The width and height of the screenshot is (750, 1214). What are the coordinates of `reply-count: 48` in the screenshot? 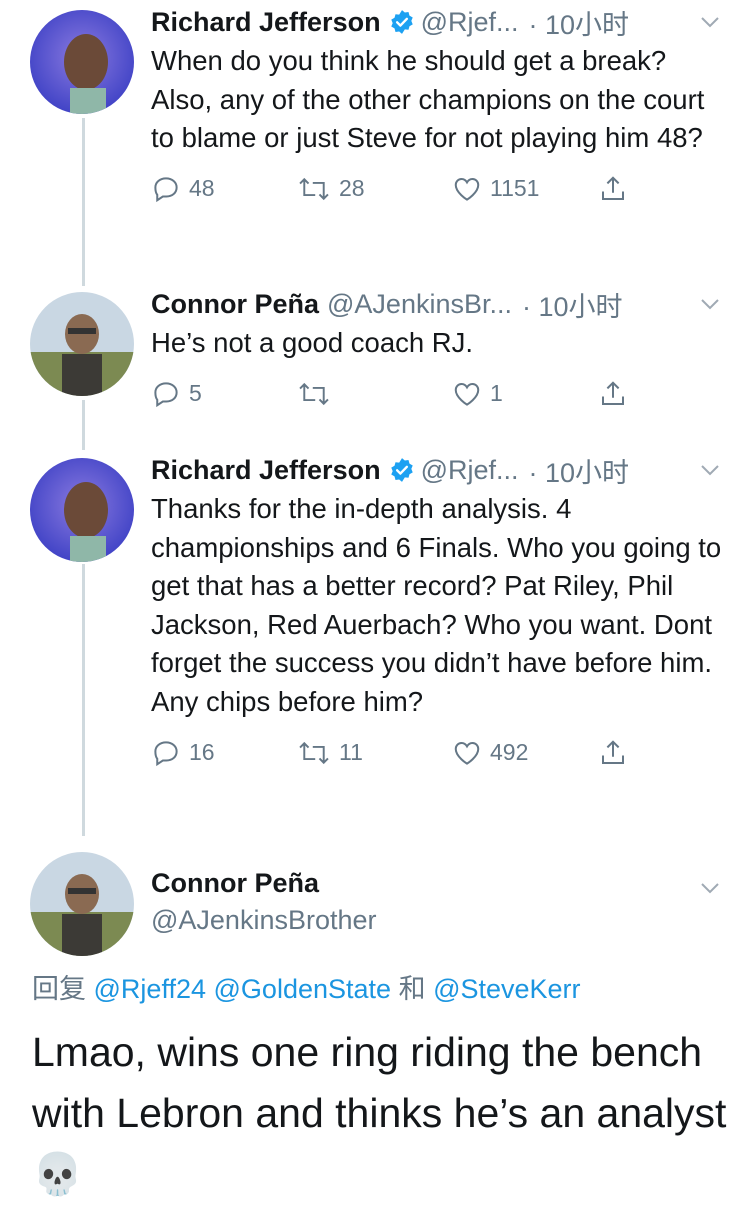 It's located at (202, 188).